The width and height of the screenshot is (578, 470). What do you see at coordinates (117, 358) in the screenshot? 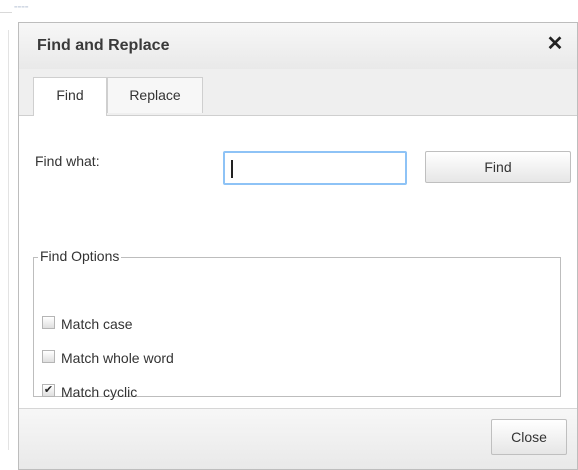
I see `match-whole-word-label: Match whole word` at bounding box center [117, 358].